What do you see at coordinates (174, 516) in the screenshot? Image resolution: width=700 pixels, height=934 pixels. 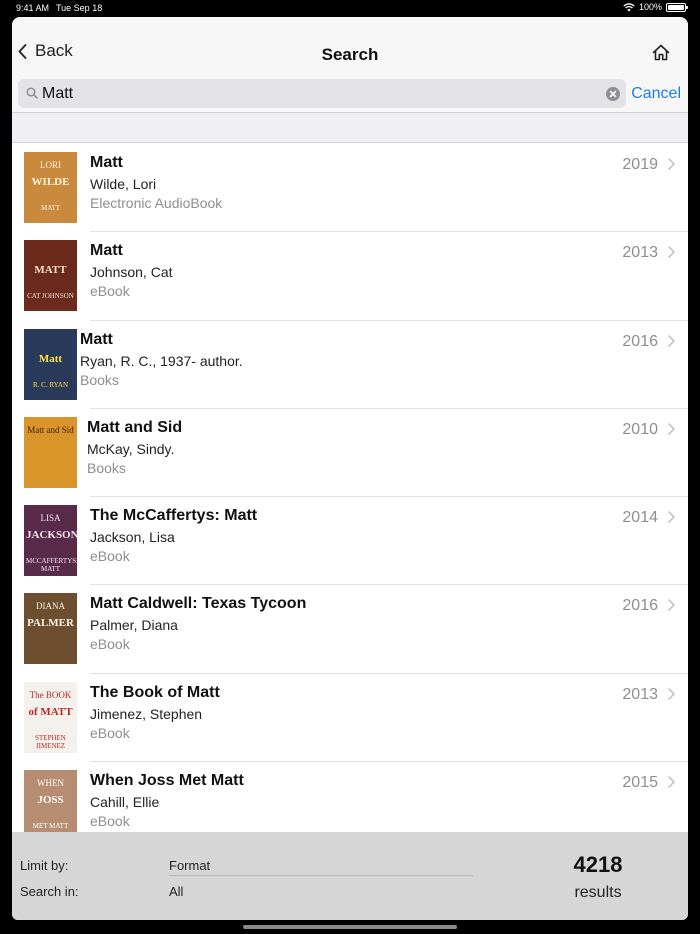 I see `result-title: The McCaffertys: Matt` at bounding box center [174, 516].